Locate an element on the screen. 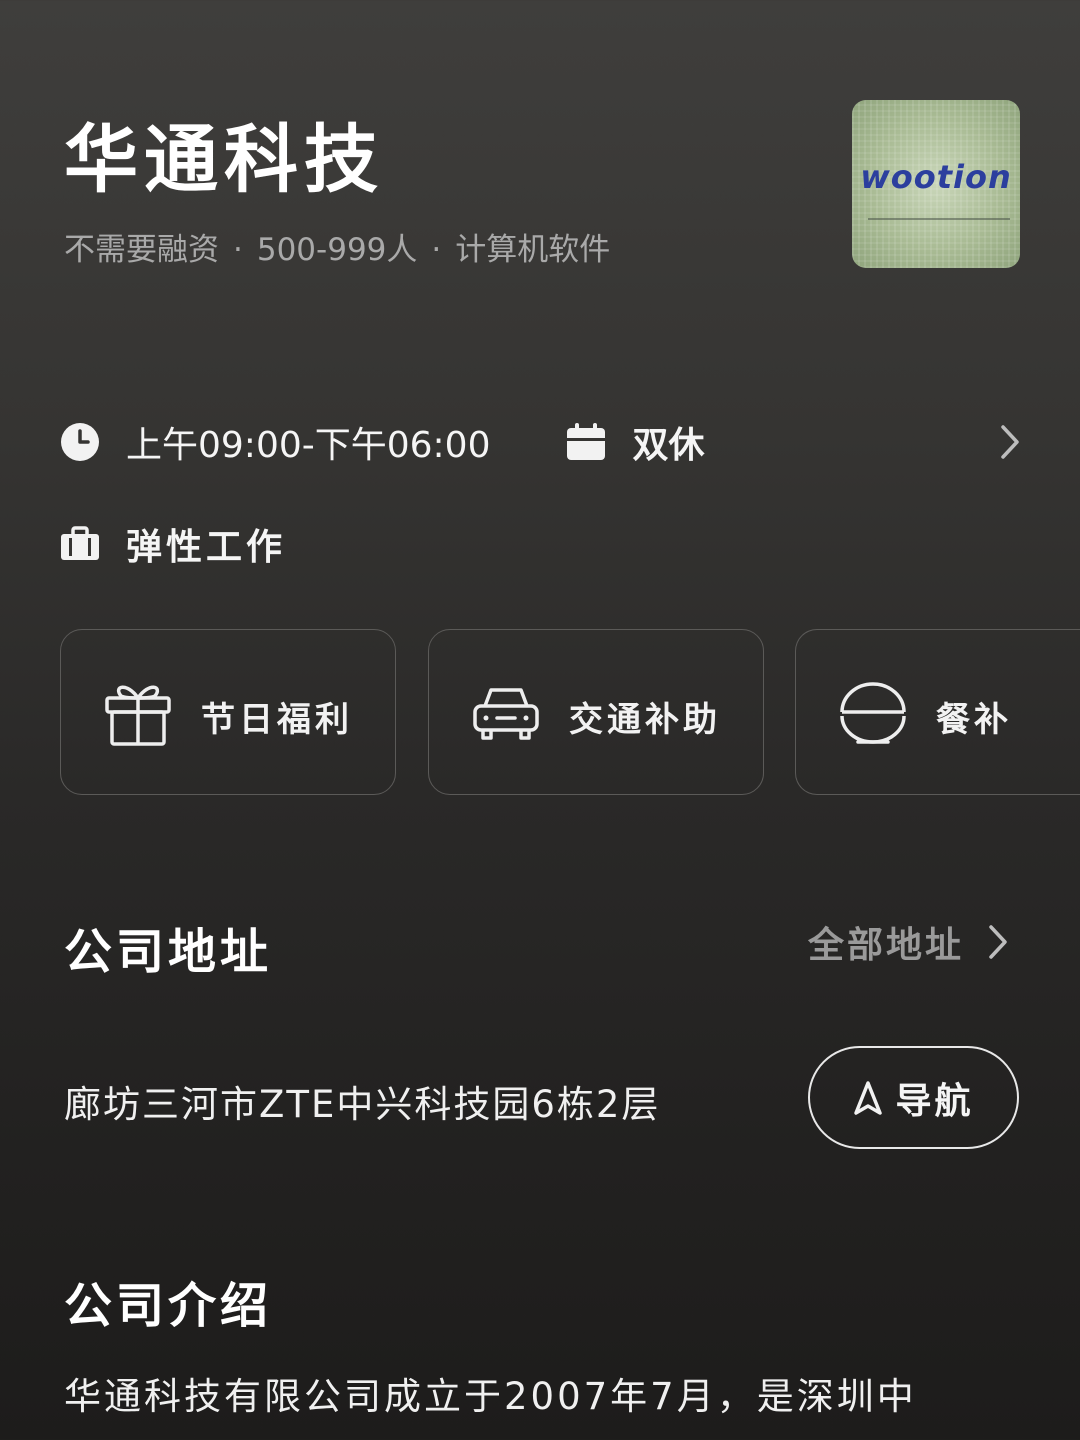 This screenshot has width=1080, height=1440. calendar-icon is located at coordinates (586, 442).